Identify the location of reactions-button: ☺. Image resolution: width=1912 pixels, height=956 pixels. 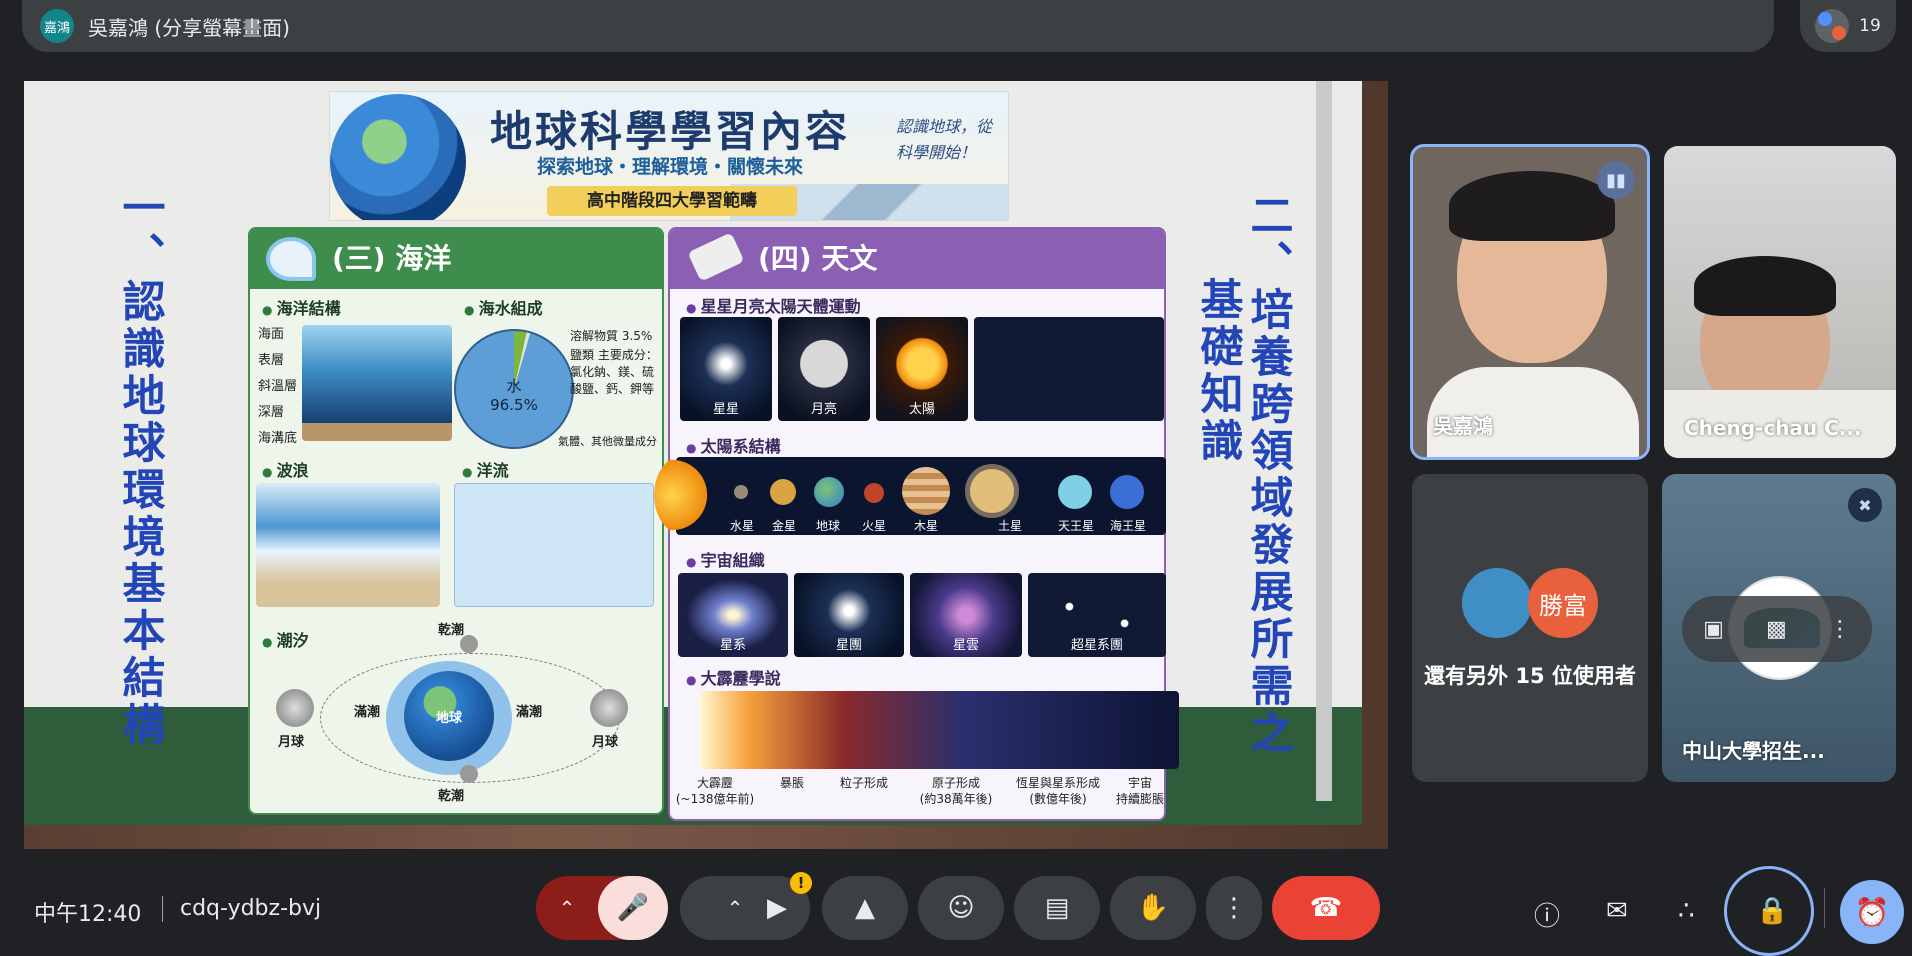
(961, 908).